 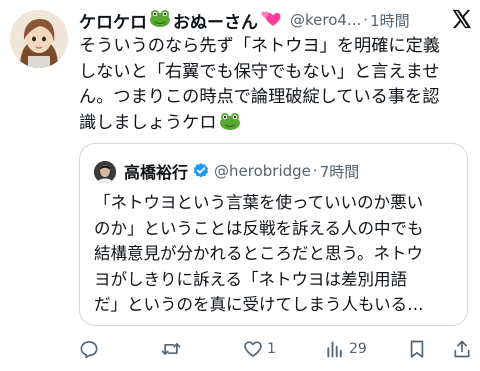 I want to click on author-display-name: ケロケロ, so click(x=113, y=20).